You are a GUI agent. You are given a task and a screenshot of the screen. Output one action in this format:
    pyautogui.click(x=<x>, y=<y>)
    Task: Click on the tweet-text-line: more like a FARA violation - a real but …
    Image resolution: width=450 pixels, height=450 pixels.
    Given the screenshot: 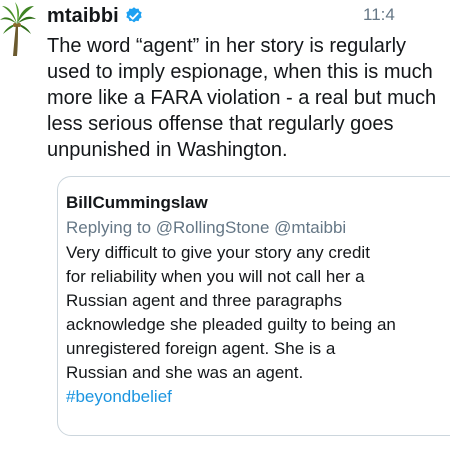 What is the action you would take?
    pyautogui.click(x=242, y=98)
    